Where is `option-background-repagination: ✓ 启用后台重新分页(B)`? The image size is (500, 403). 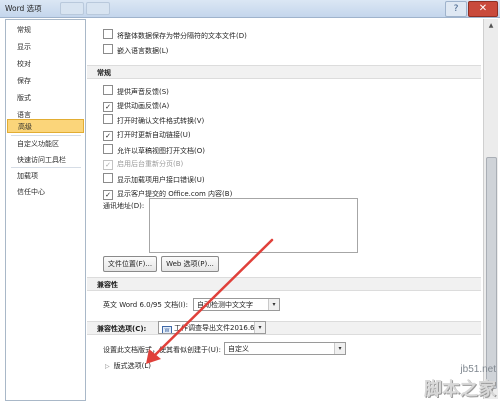
option-background-repagination: ✓ 启用后台重新分页(B) is located at coordinates (143, 164).